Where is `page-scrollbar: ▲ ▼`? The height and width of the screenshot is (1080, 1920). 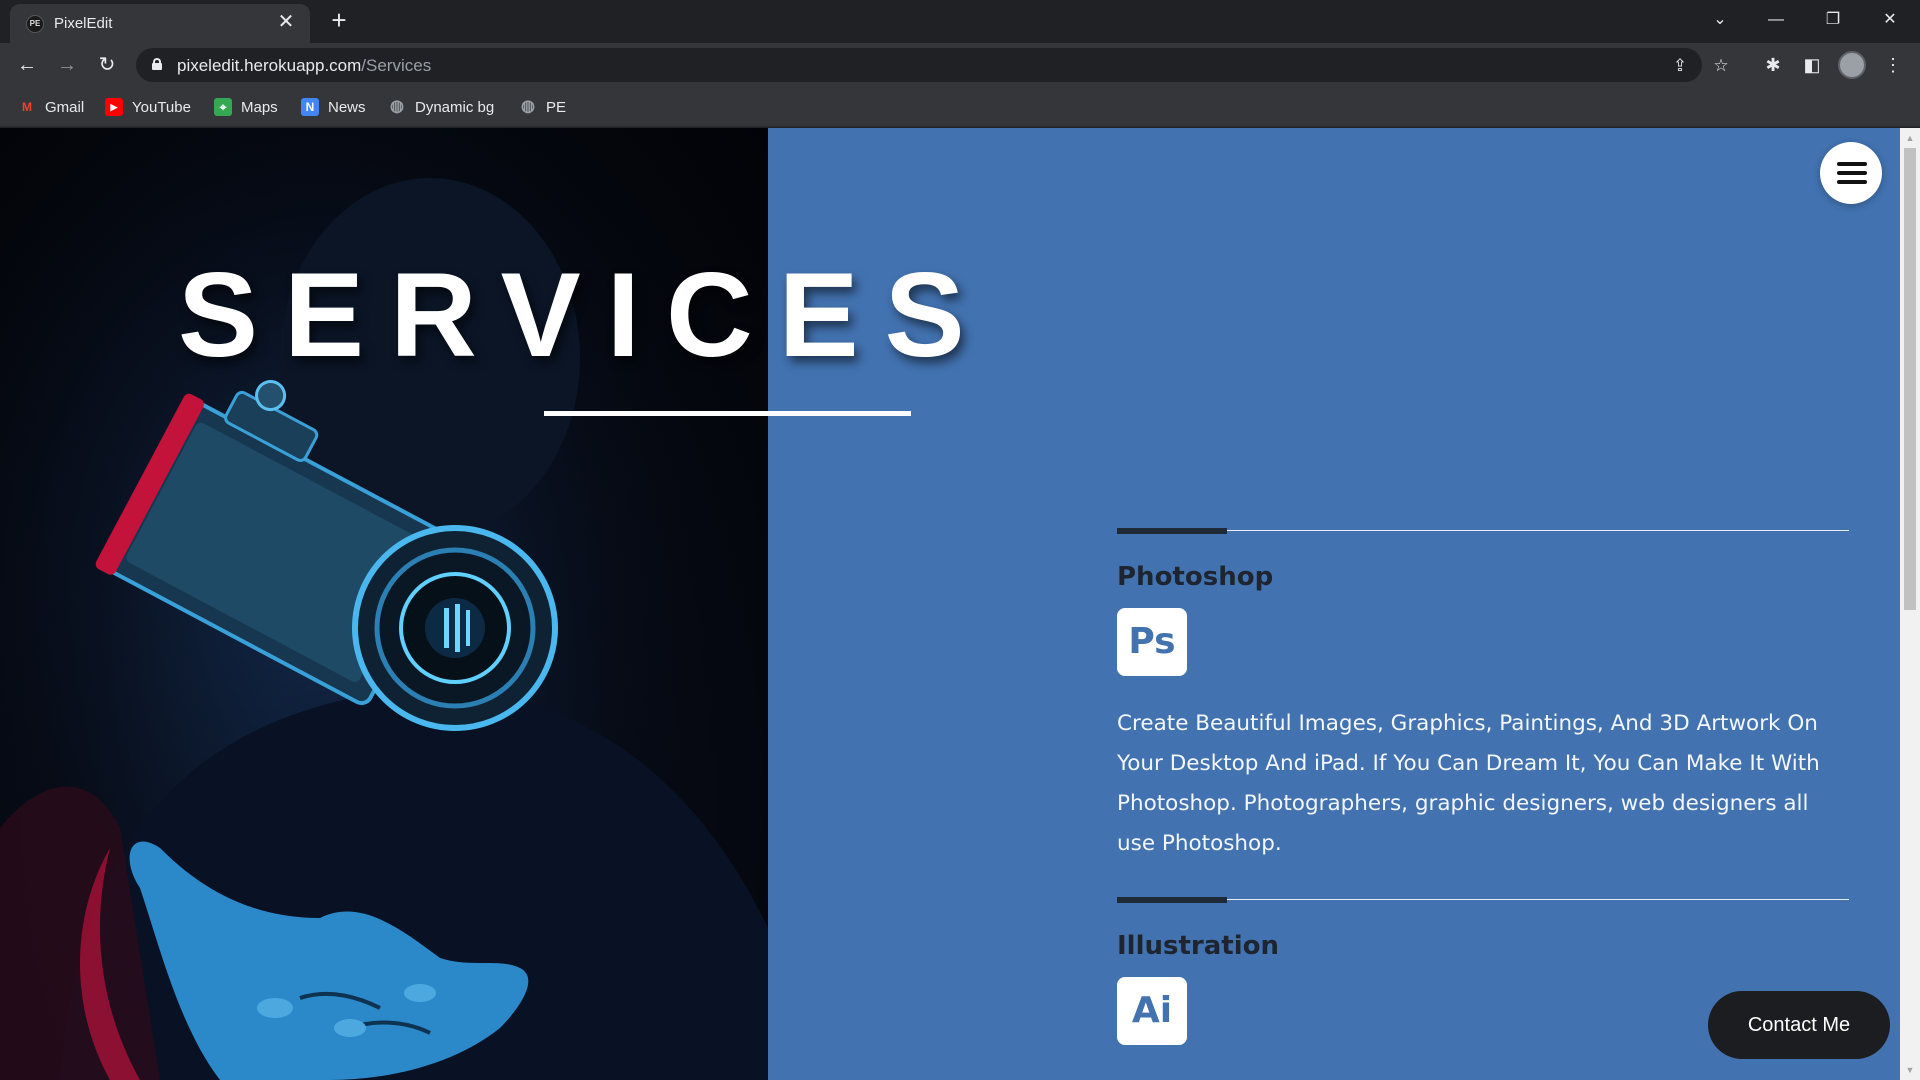 page-scrollbar: ▲ ▼ is located at coordinates (1910, 604).